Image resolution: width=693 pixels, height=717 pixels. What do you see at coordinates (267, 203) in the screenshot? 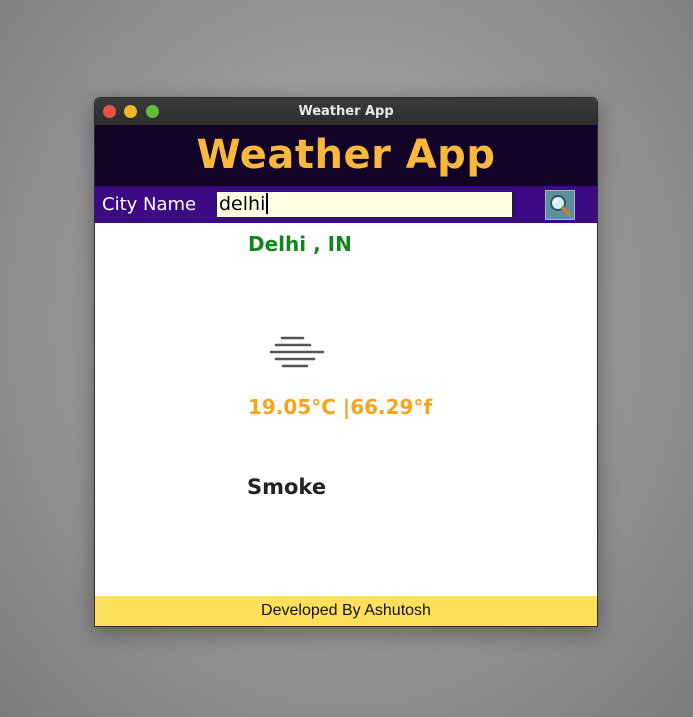
I see `text-caret` at bounding box center [267, 203].